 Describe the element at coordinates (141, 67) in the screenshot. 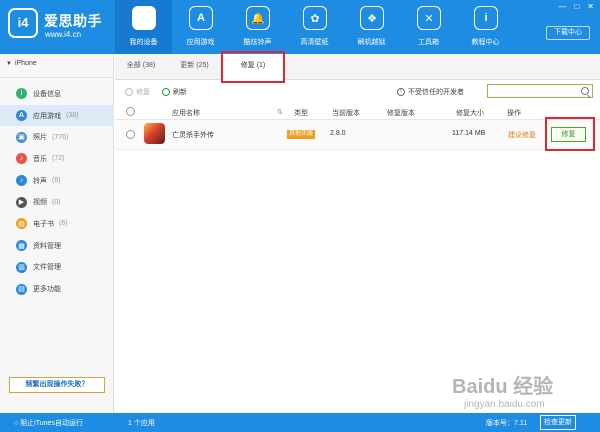

I see `tab-all: 全部 (38)` at that location.